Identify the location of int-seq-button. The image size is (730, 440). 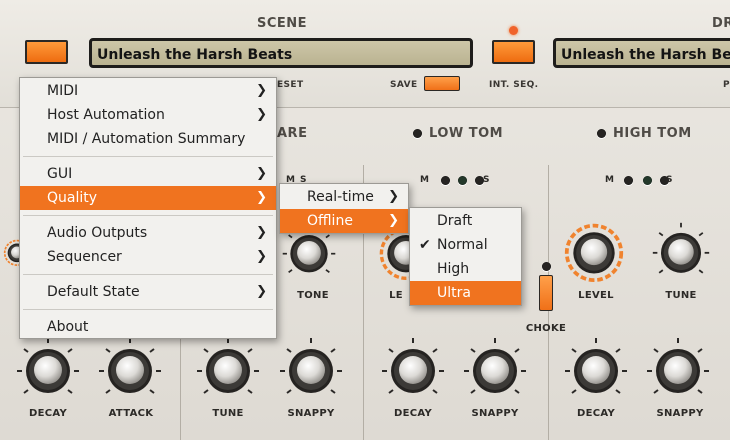
(513, 52).